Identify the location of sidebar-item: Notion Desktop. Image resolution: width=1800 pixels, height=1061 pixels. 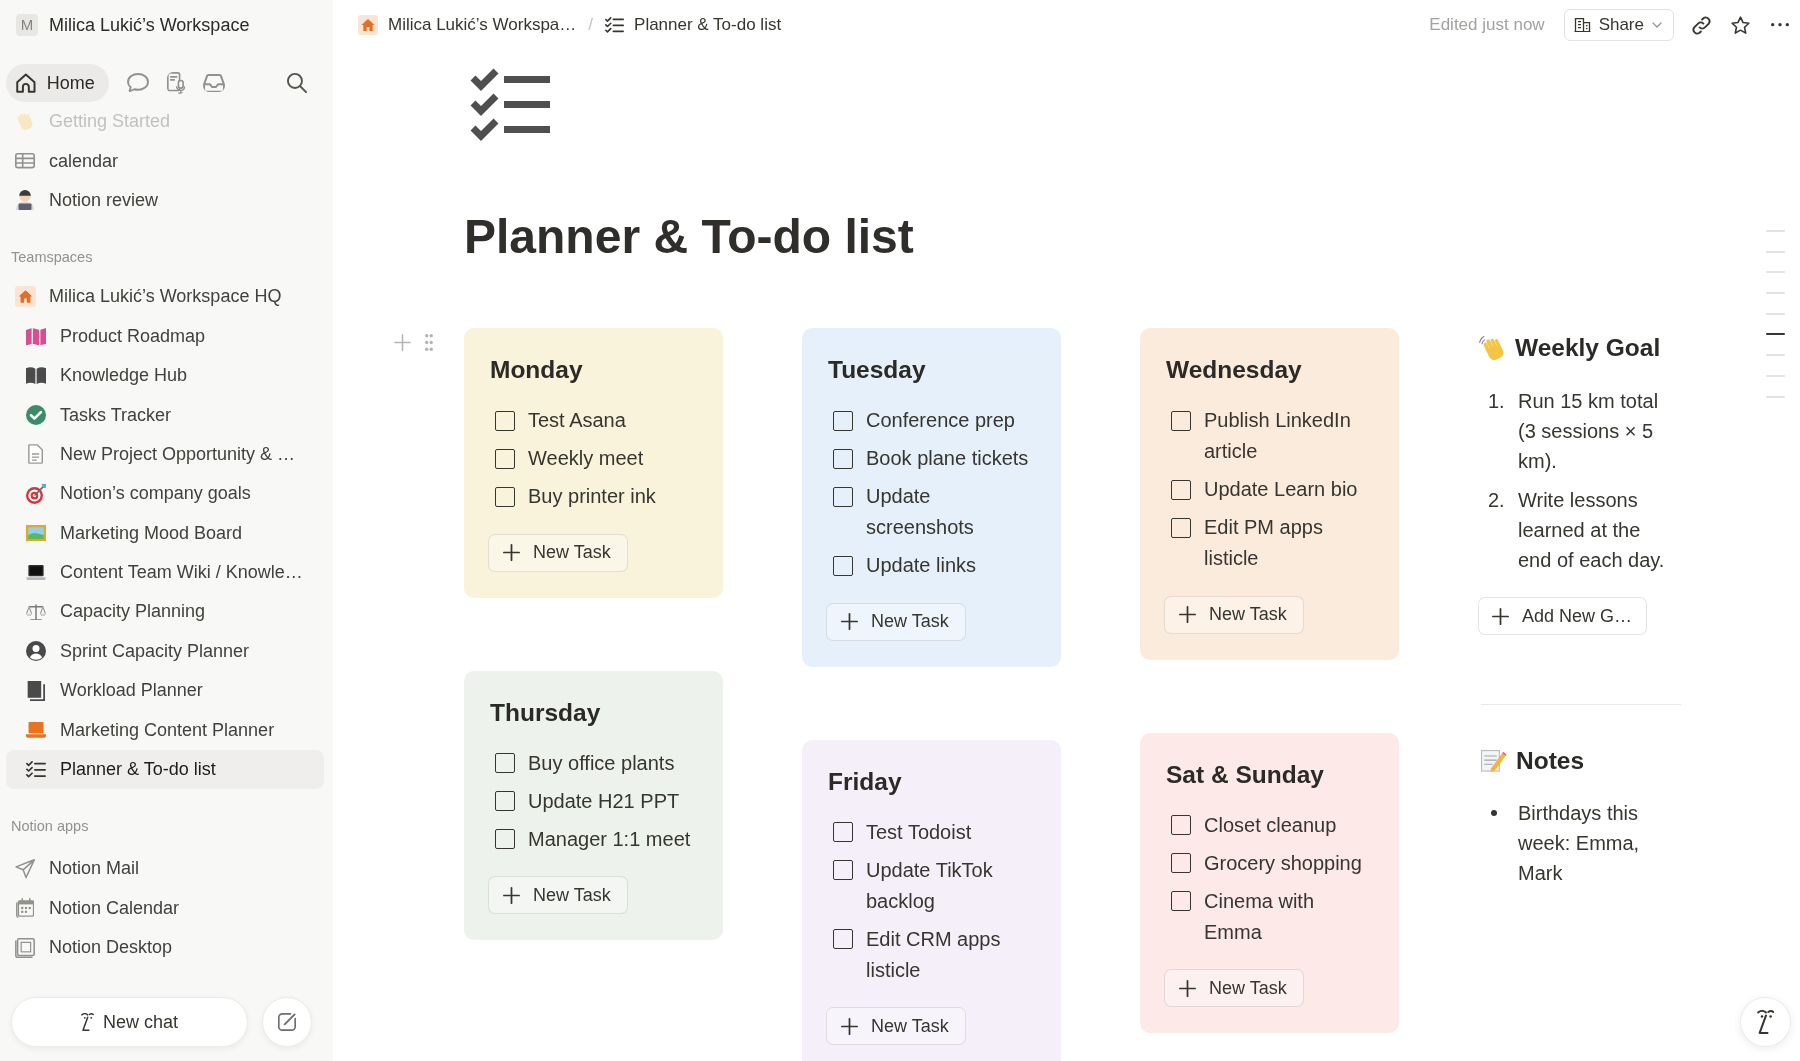
(165, 948).